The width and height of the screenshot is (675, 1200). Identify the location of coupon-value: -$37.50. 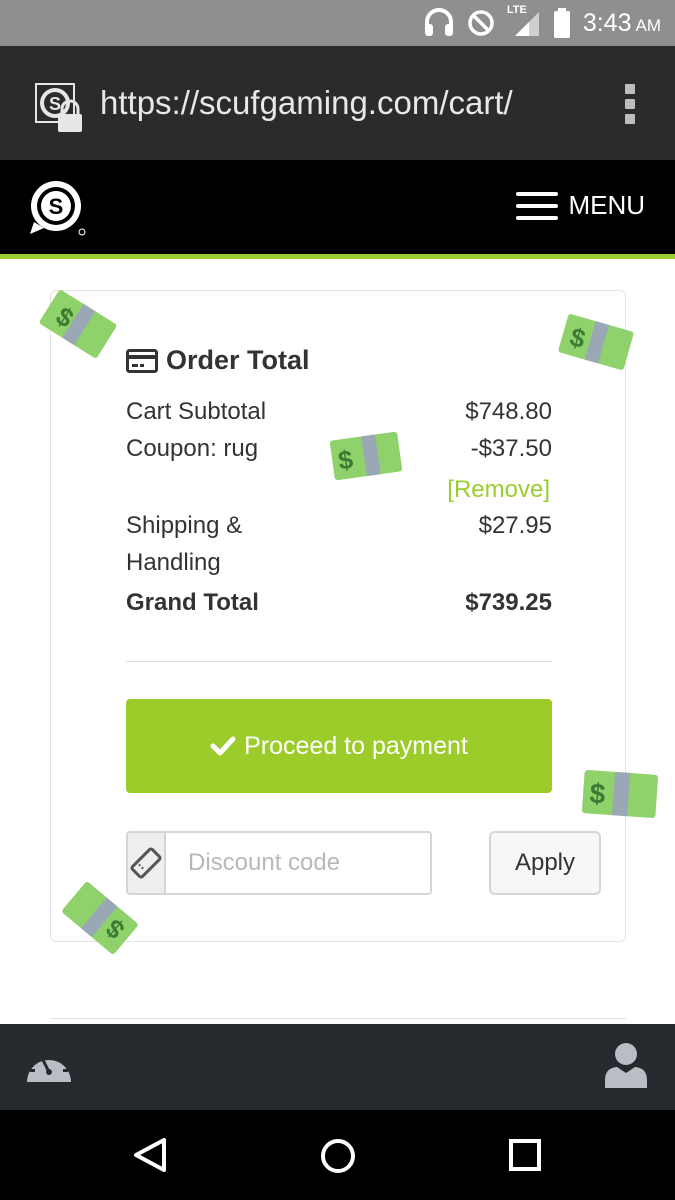
(511, 448).